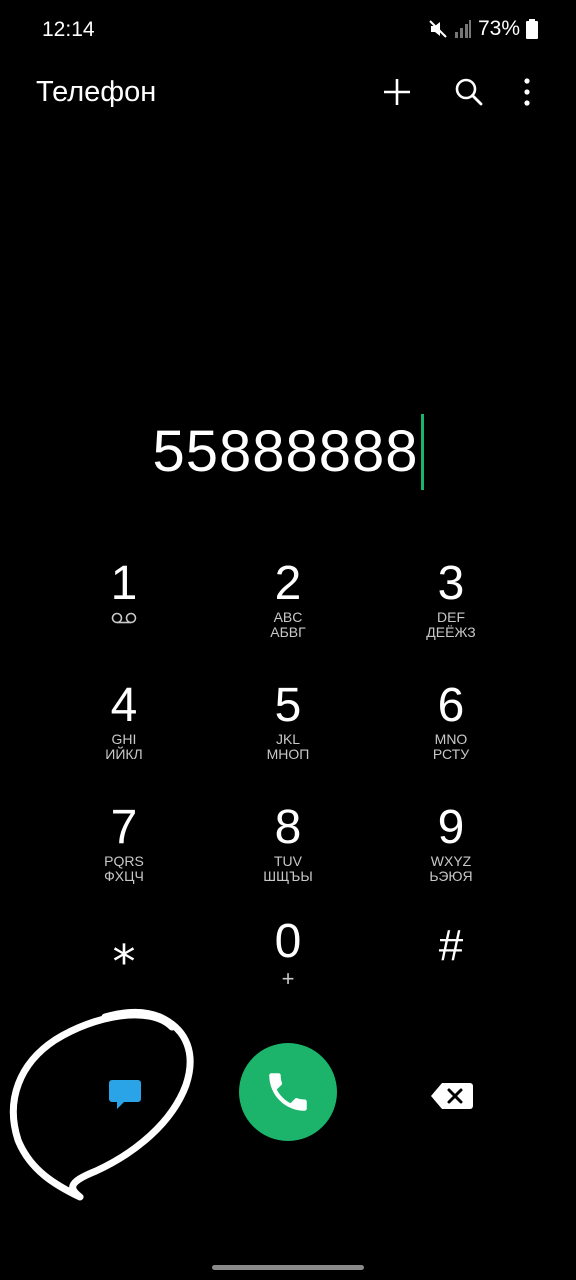 This screenshot has height=1280, width=576. I want to click on battery-percentage: 73%, so click(498, 28).